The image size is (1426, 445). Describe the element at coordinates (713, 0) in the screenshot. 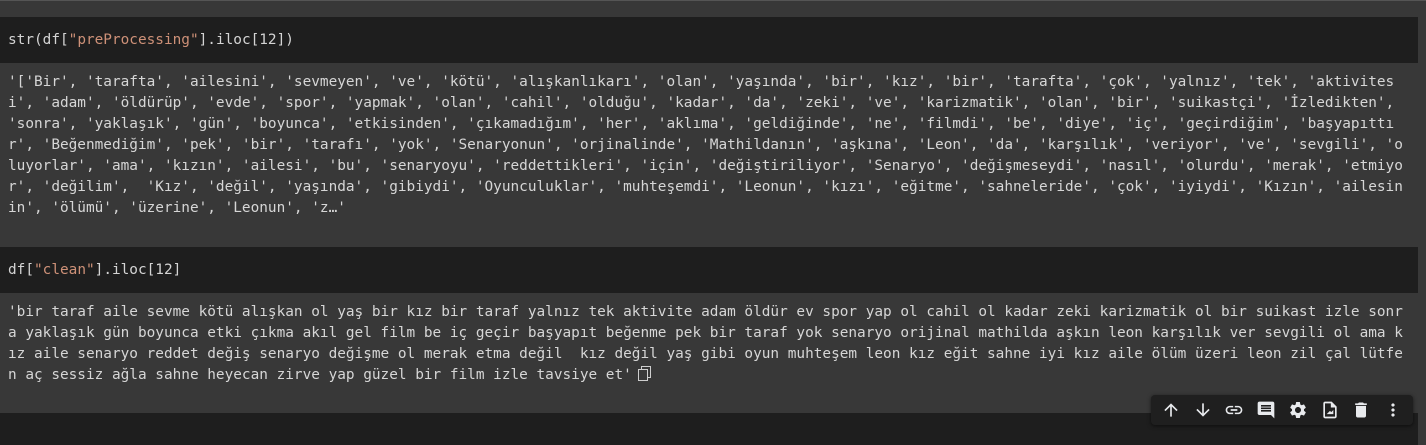

I see `top-divider` at that location.